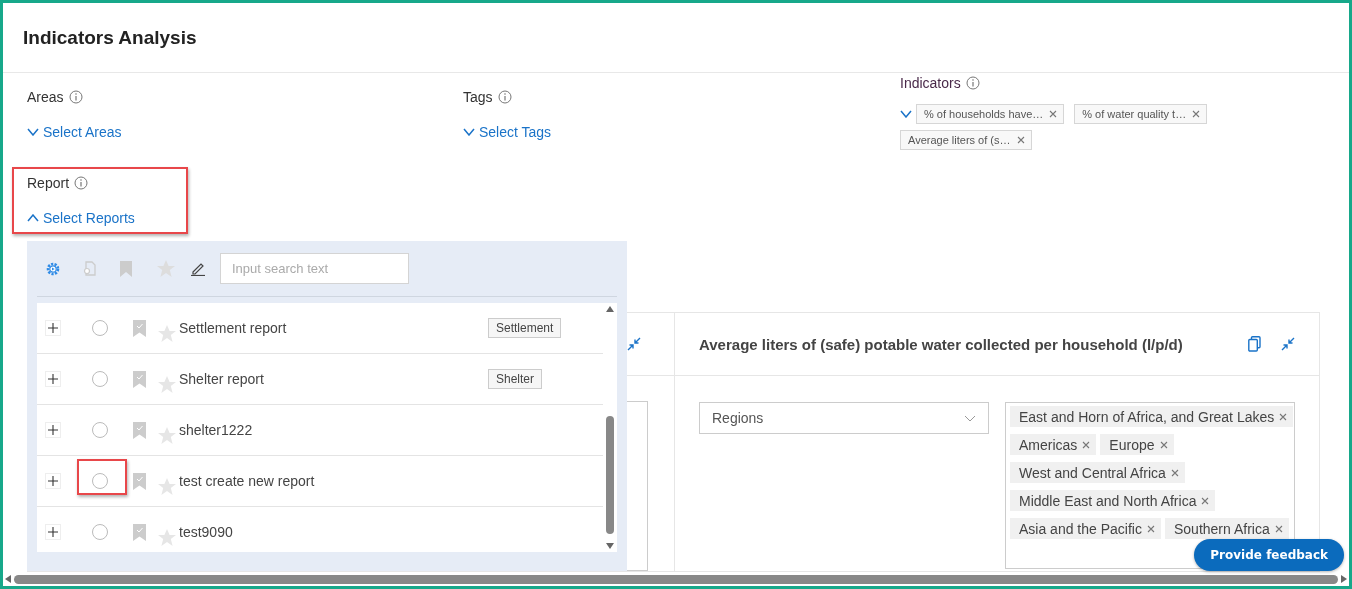 The image size is (1352, 589). I want to click on card-title: Average liters of (safe) potable water collected per household (l/p/d), so click(941, 344).